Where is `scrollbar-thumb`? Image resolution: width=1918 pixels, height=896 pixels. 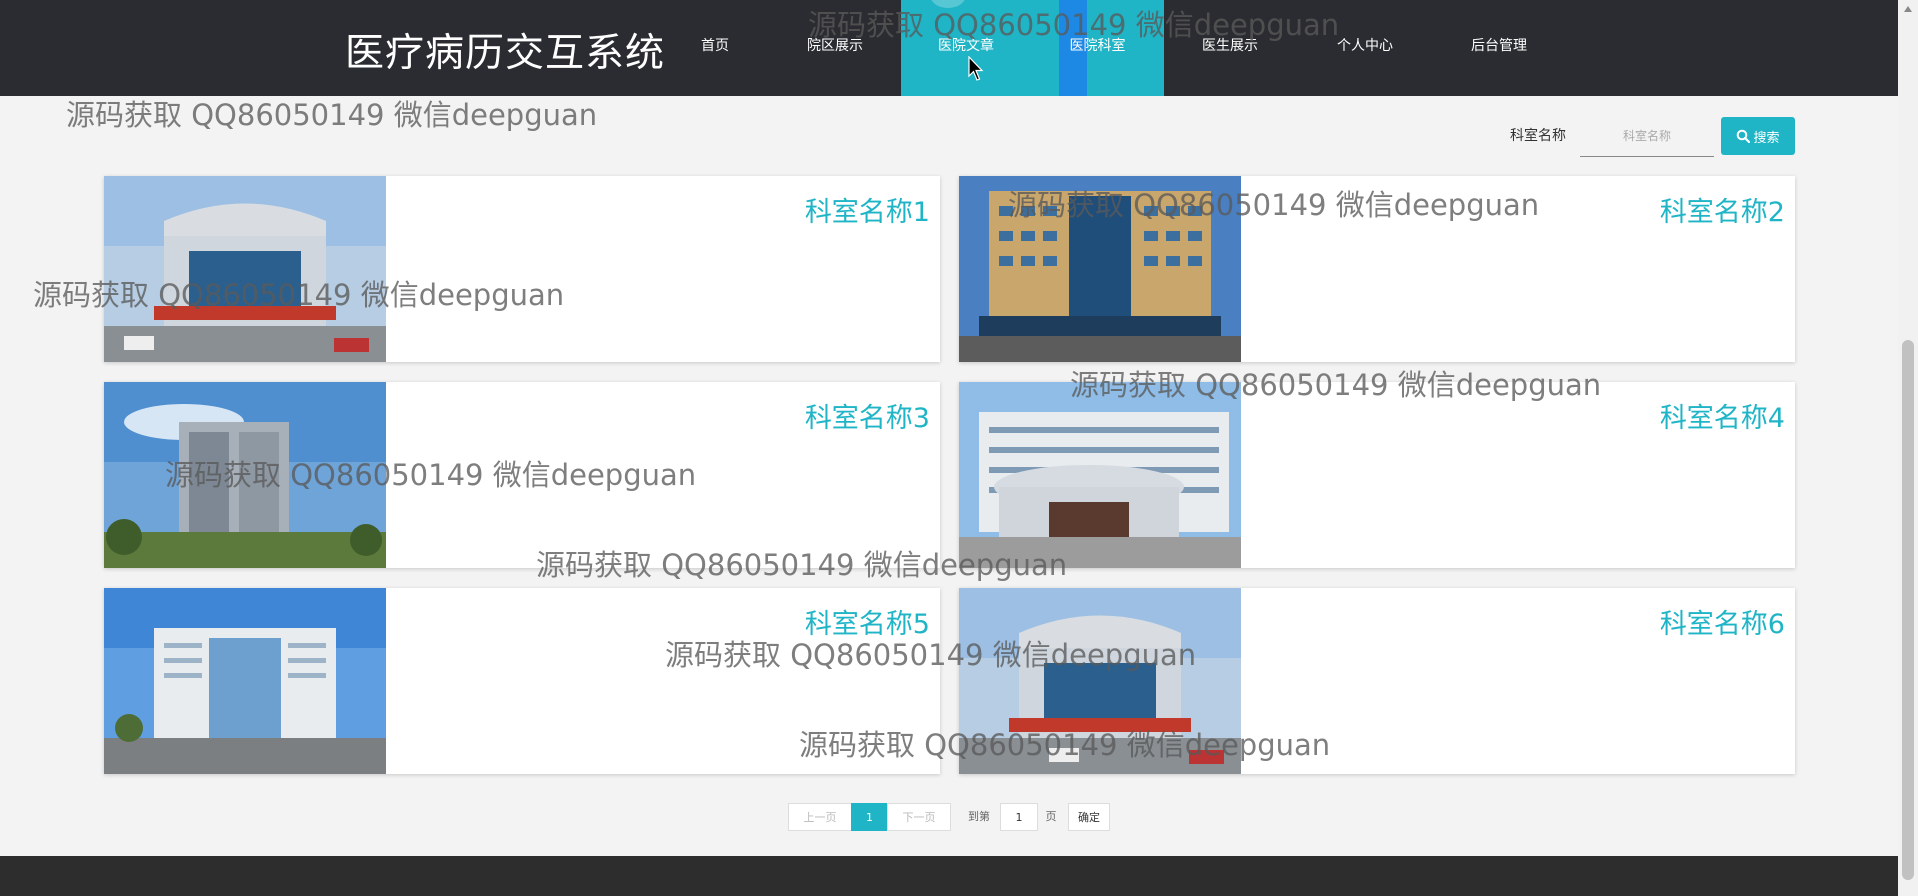
scrollbar-thumb is located at coordinates (1908, 610).